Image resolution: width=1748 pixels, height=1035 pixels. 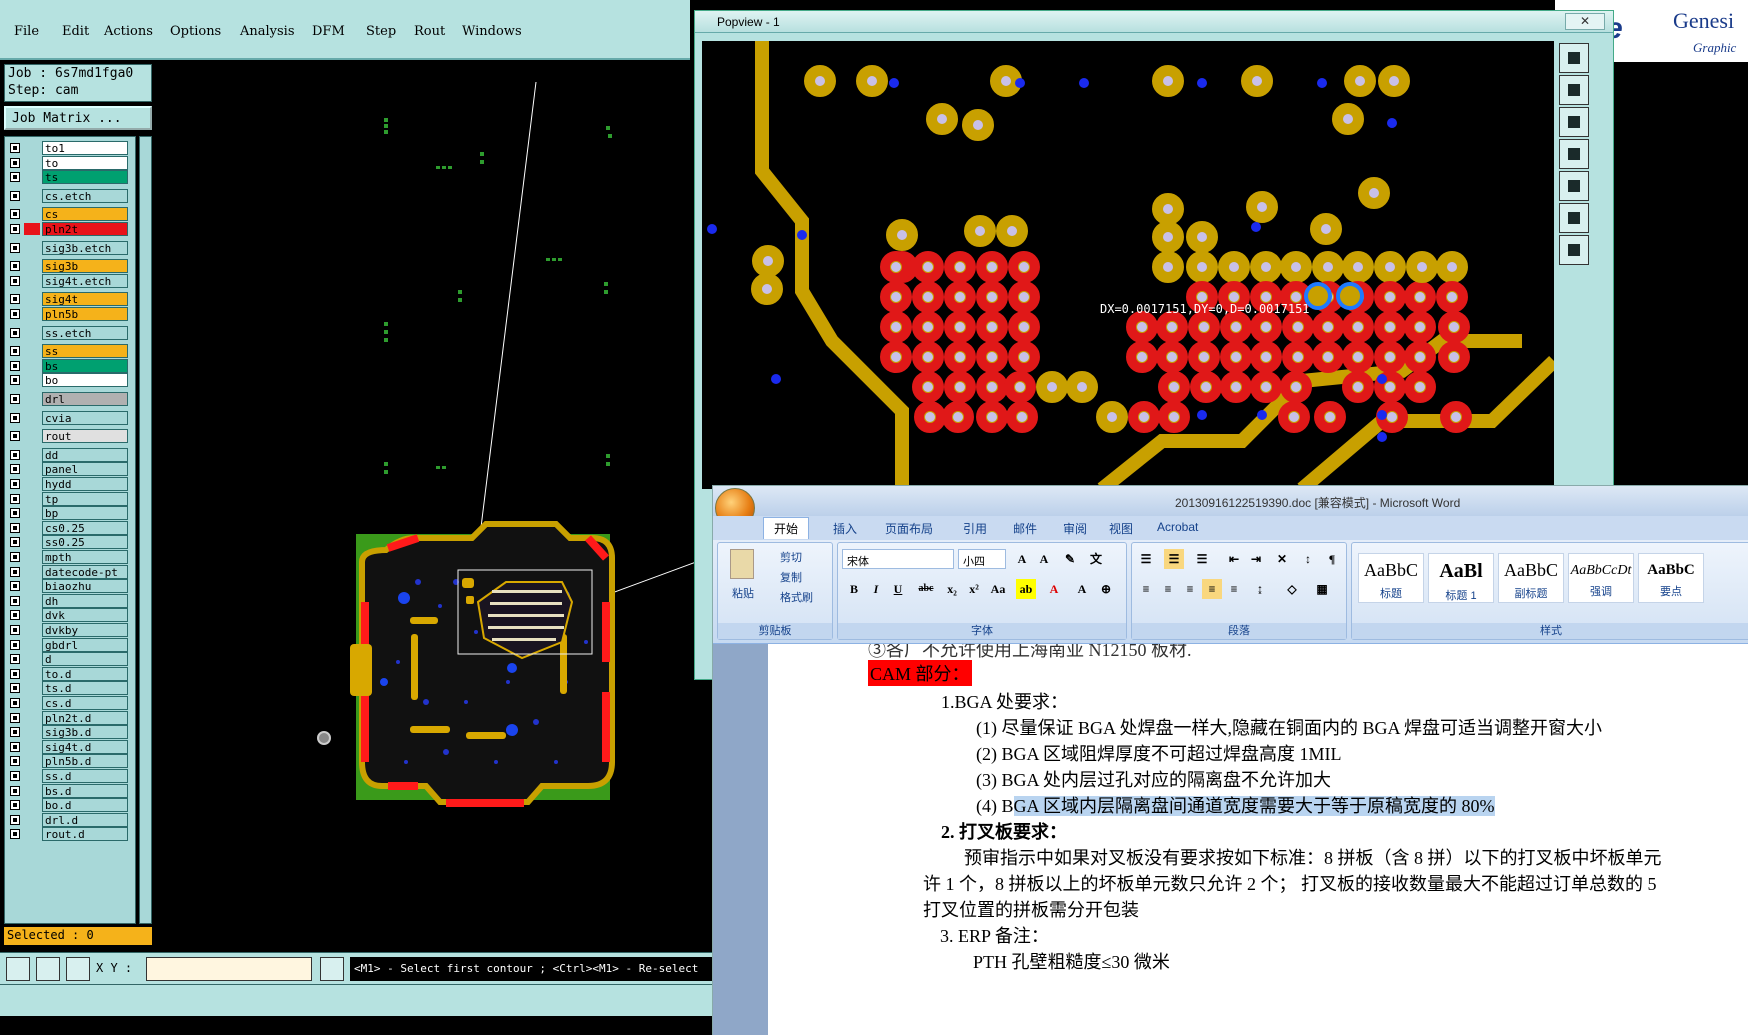 What do you see at coordinates (71, 557) in the screenshot?
I see `layer-row: mpth` at bounding box center [71, 557].